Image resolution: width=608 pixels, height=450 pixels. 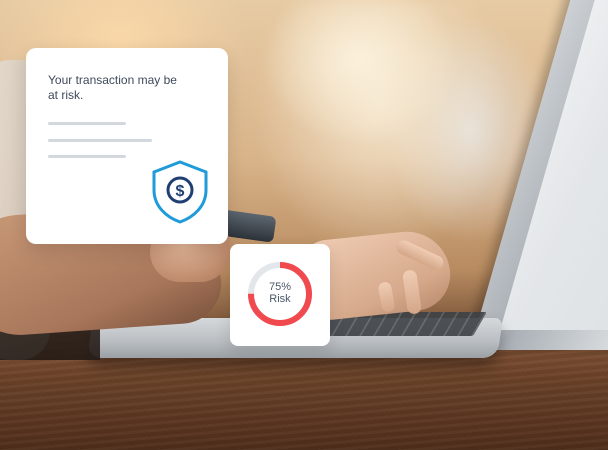 I want to click on alert-message: Your transaction may be at risk., so click(x=112, y=87).